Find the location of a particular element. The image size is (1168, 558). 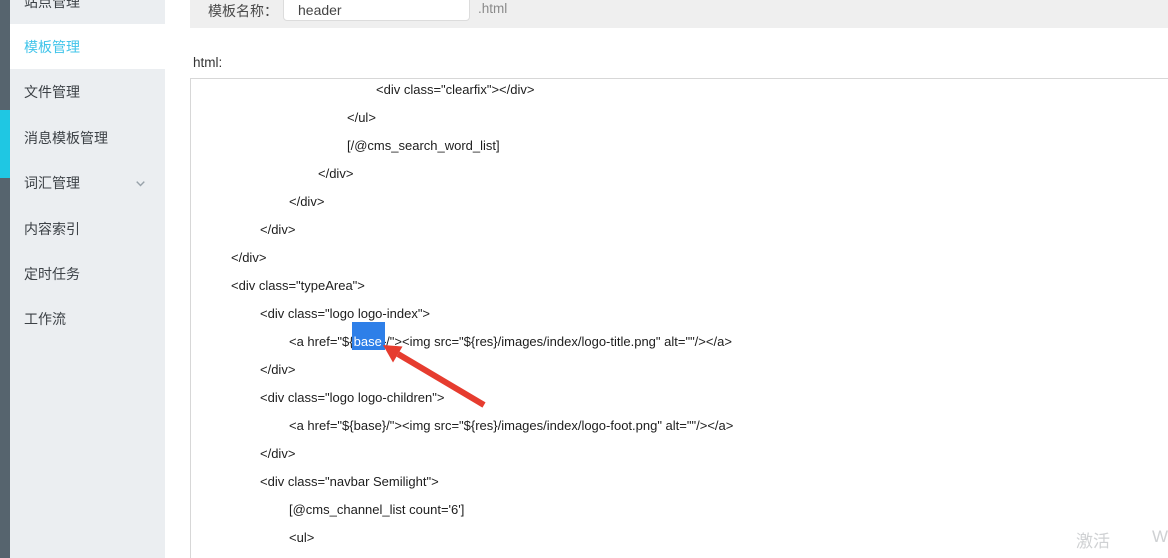

code-line: <div class="navbar Semilight"> is located at coordinates (320, 481).